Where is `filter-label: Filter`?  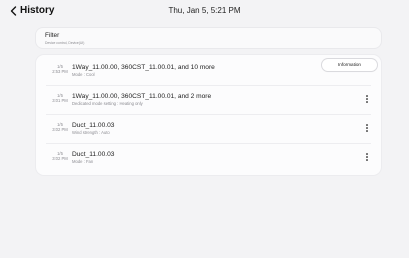
filter-label: Filter is located at coordinates (52, 35).